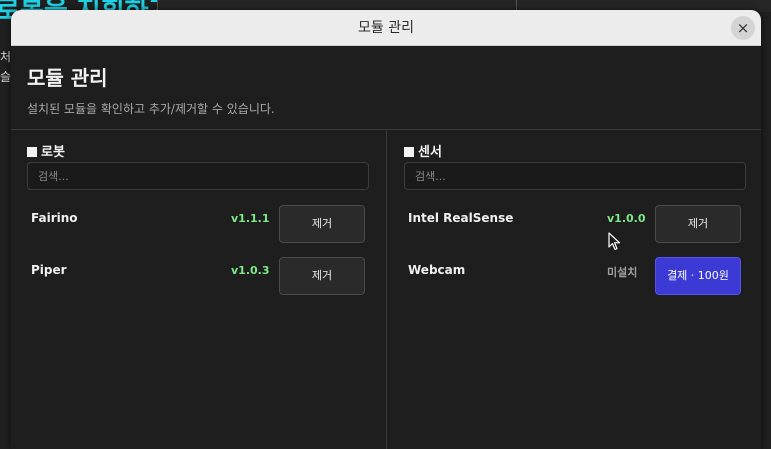 The image size is (771, 449). I want to click on column-divider, so click(386, 289).